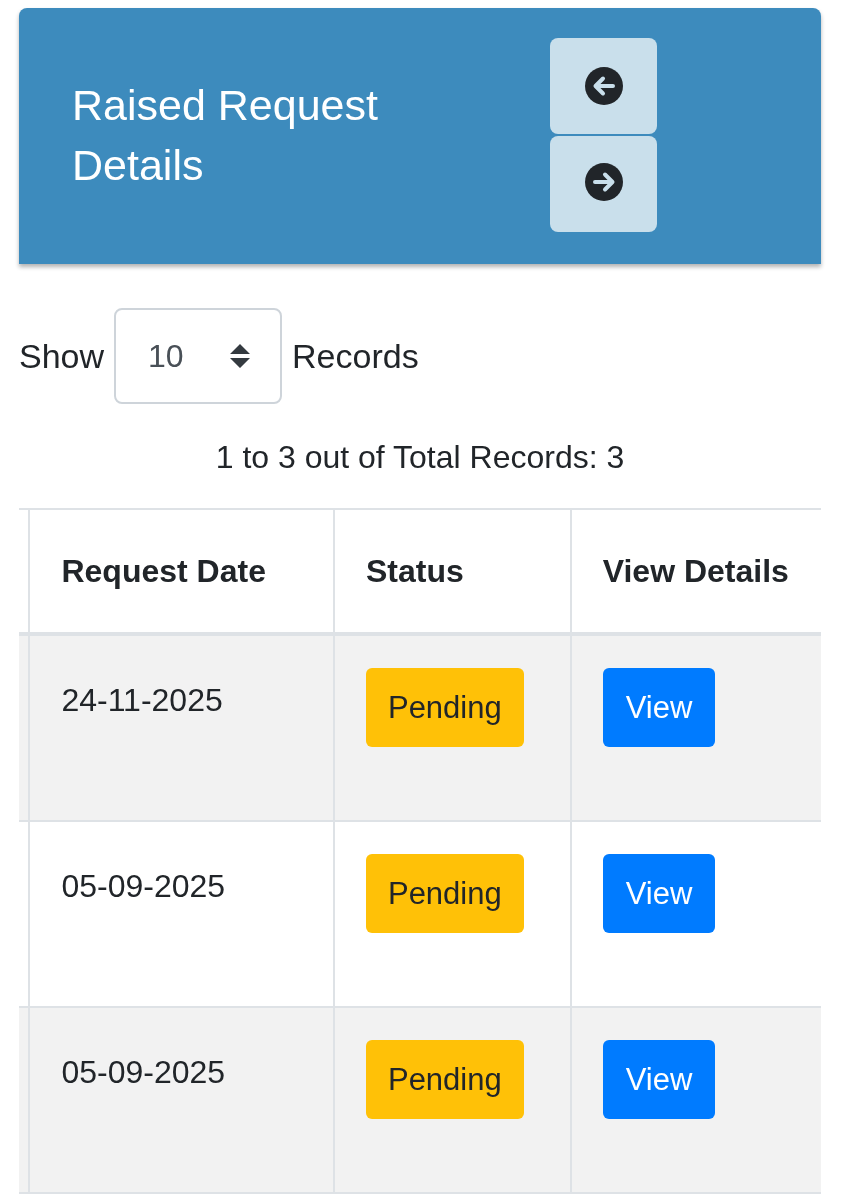  What do you see at coordinates (420, 457) in the screenshot?
I see `records-summary: 1 to 3 out of Total Records: 3` at bounding box center [420, 457].